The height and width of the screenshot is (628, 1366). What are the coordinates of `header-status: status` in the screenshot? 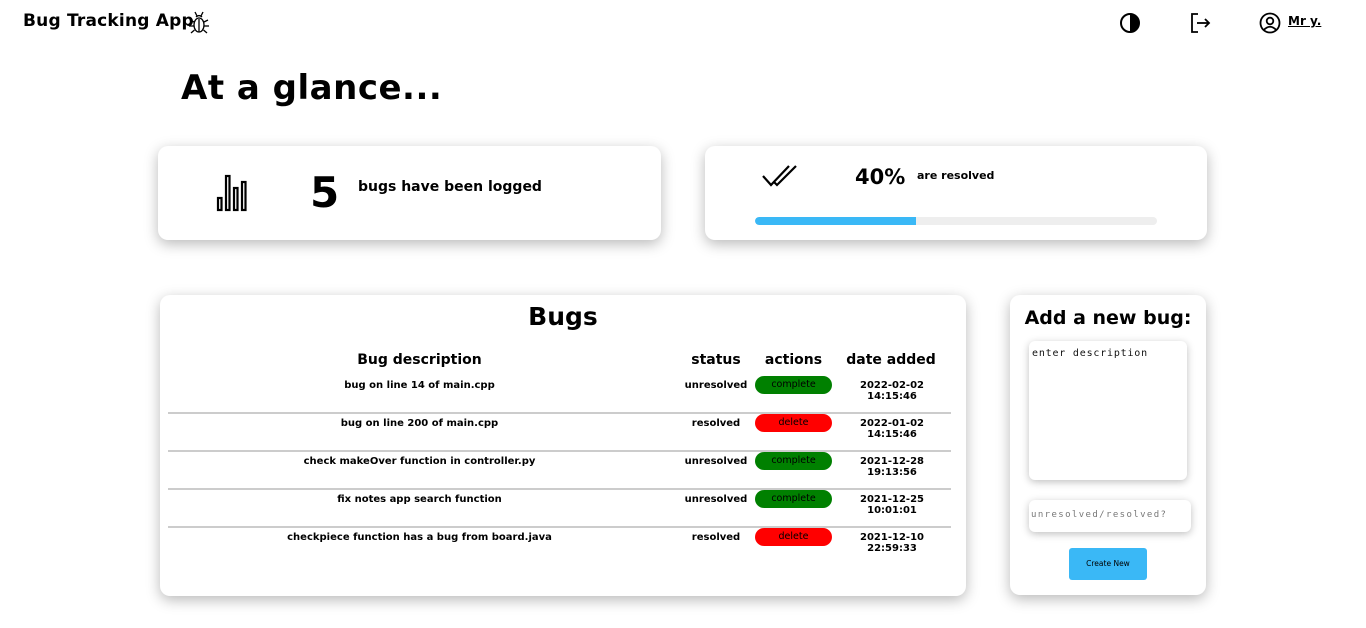 It's located at (716, 360).